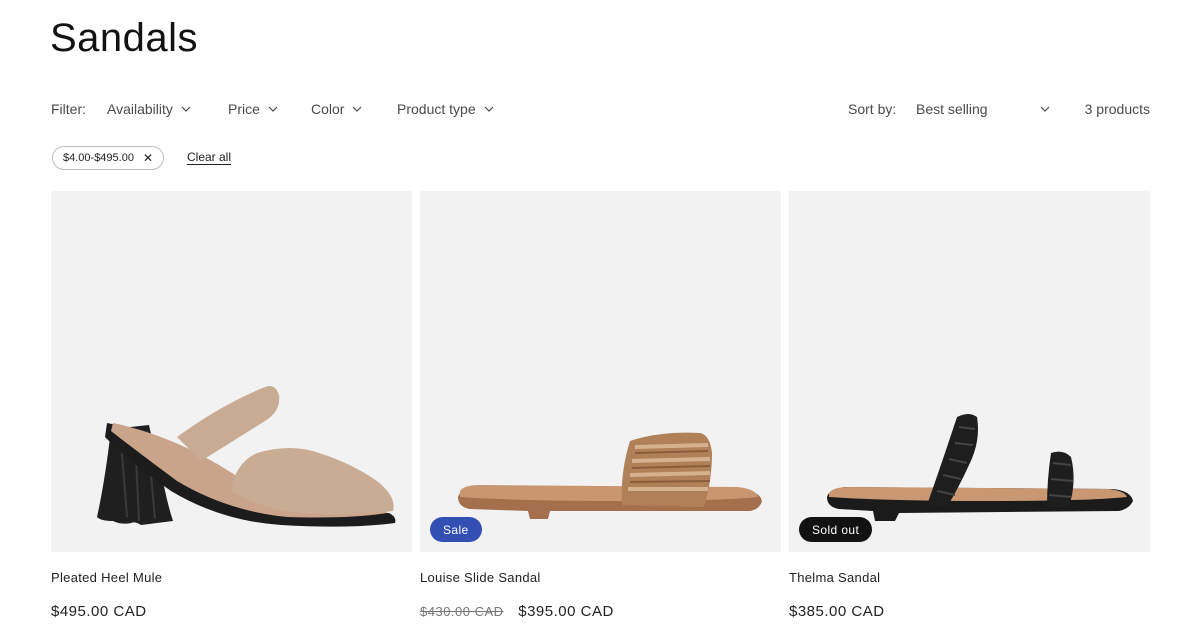  I want to click on filter-price: Price, so click(253, 109).